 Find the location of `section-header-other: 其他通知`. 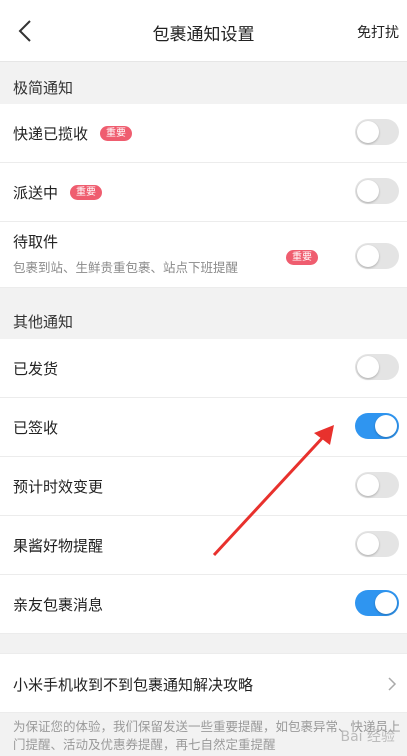

section-header-other: 其他通知 is located at coordinates (203, 322).